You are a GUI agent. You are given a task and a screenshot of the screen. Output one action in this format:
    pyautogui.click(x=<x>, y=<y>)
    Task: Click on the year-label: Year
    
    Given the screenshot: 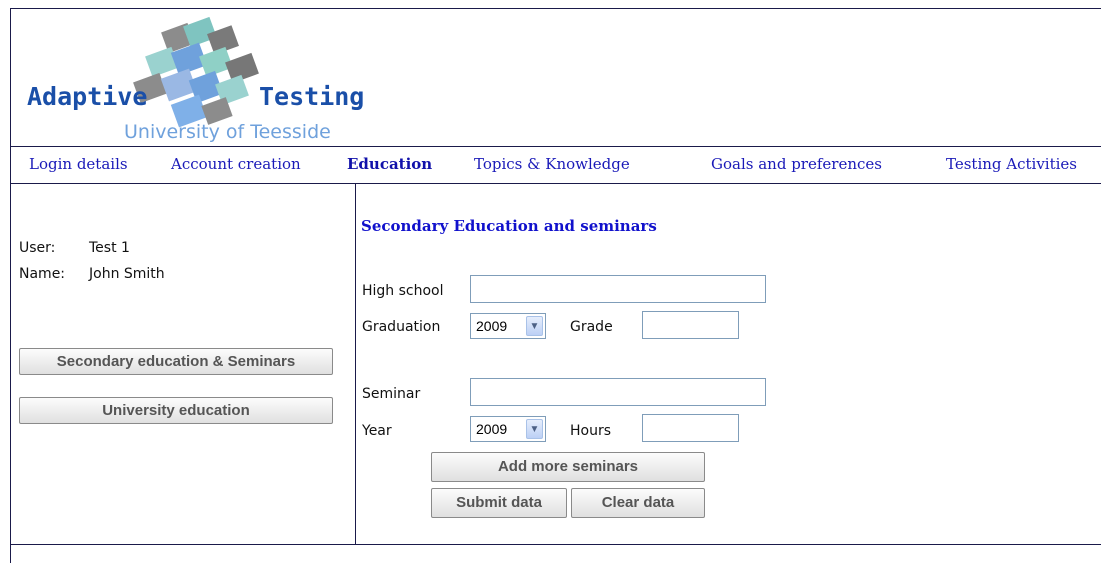 What is the action you would take?
    pyautogui.click(x=377, y=431)
    